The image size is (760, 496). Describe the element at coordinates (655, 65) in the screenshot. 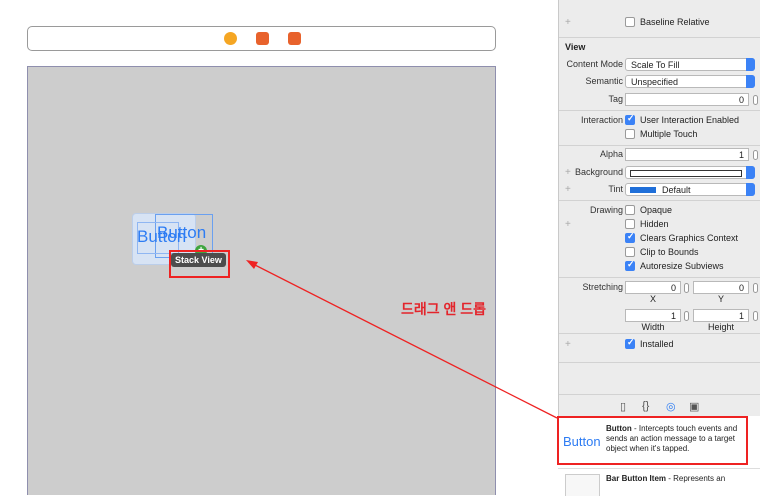

I see `content-mode-value: Scale To Fill` at that location.